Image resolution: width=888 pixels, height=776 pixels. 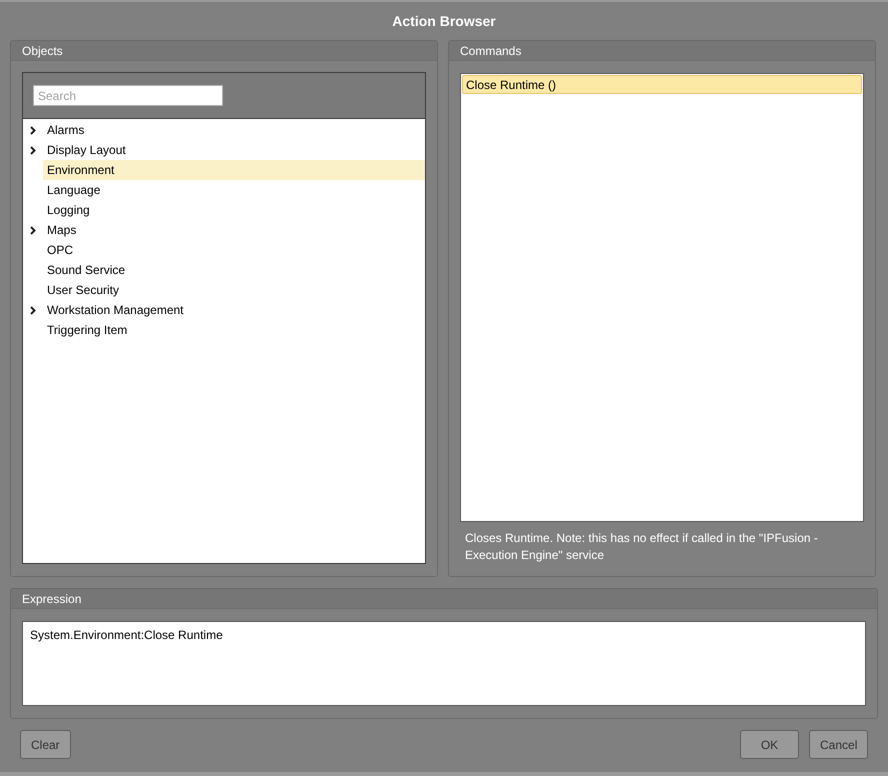 I want to click on tree-item: Alarms, so click(x=234, y=130).